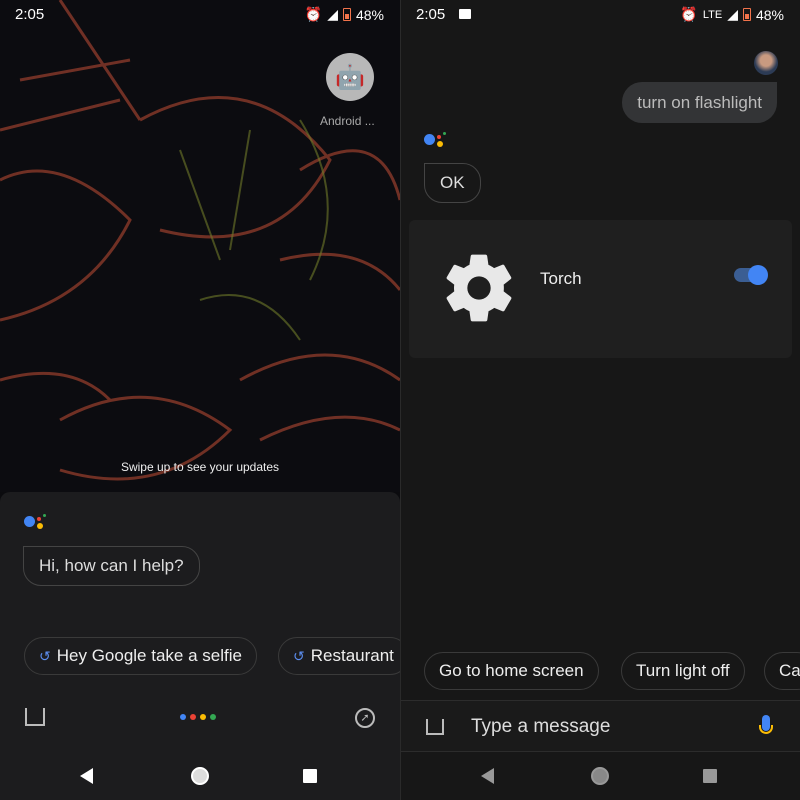  Describe the element at coordinates (699, 102) in the screenshot. I see `user-message-bubble: turn on flashlight` at that location.